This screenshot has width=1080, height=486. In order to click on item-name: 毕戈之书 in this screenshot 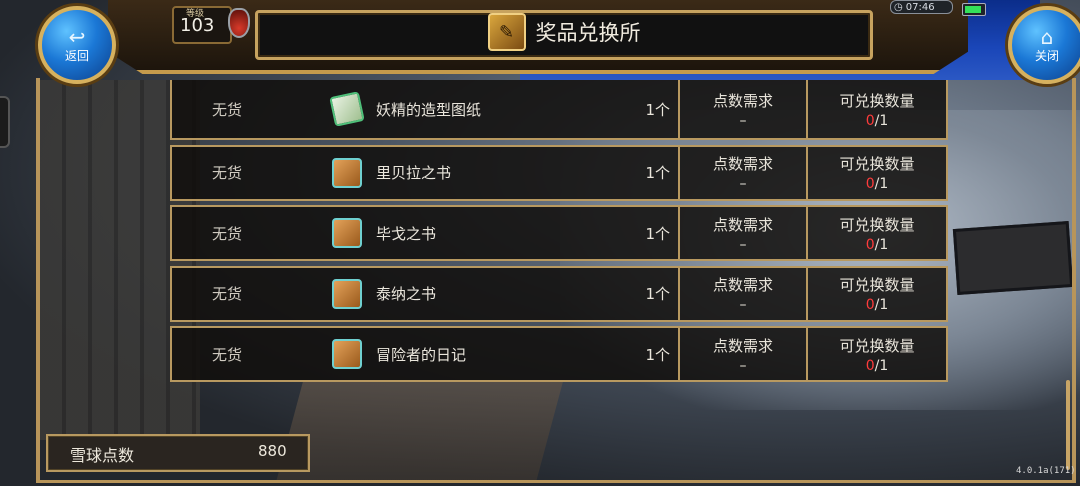, I will do `click(406, 233)`.